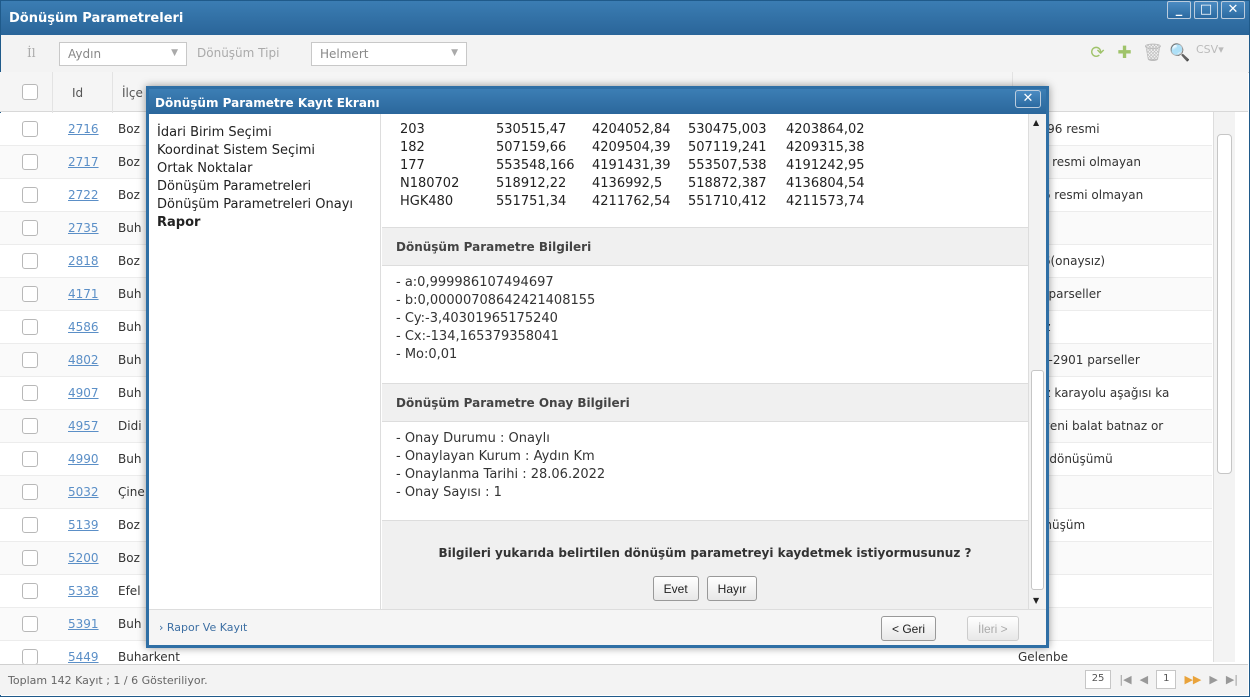 This screenshot has height=697, width=1250. I want to click on maximize-button: □, so click(1206, 10).